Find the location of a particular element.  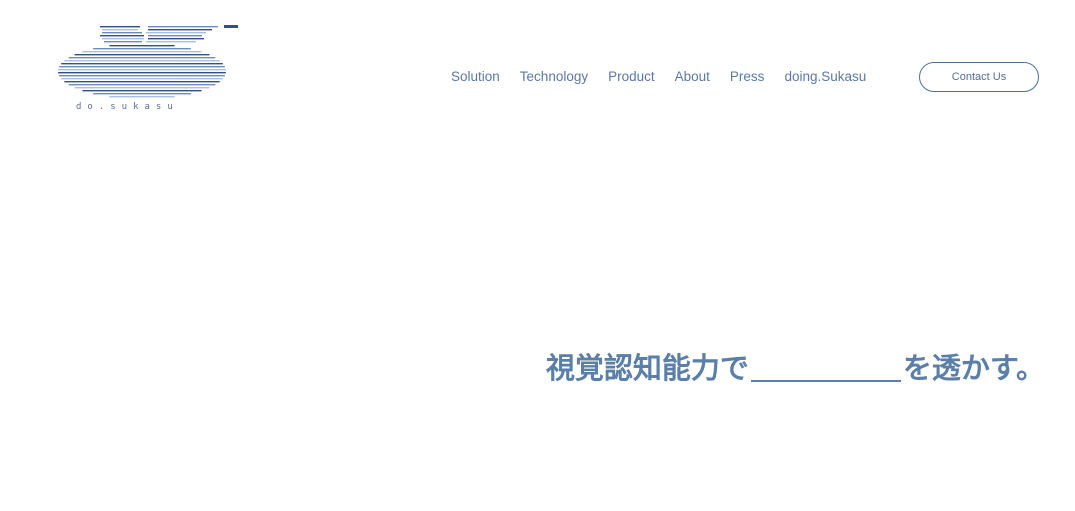

logo-accent-stripe is located at coordinates (231, 26).